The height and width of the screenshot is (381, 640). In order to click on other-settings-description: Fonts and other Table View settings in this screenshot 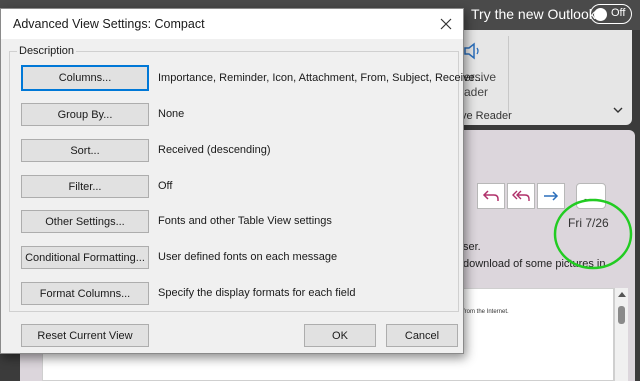, I will do `click(245, 221)`.